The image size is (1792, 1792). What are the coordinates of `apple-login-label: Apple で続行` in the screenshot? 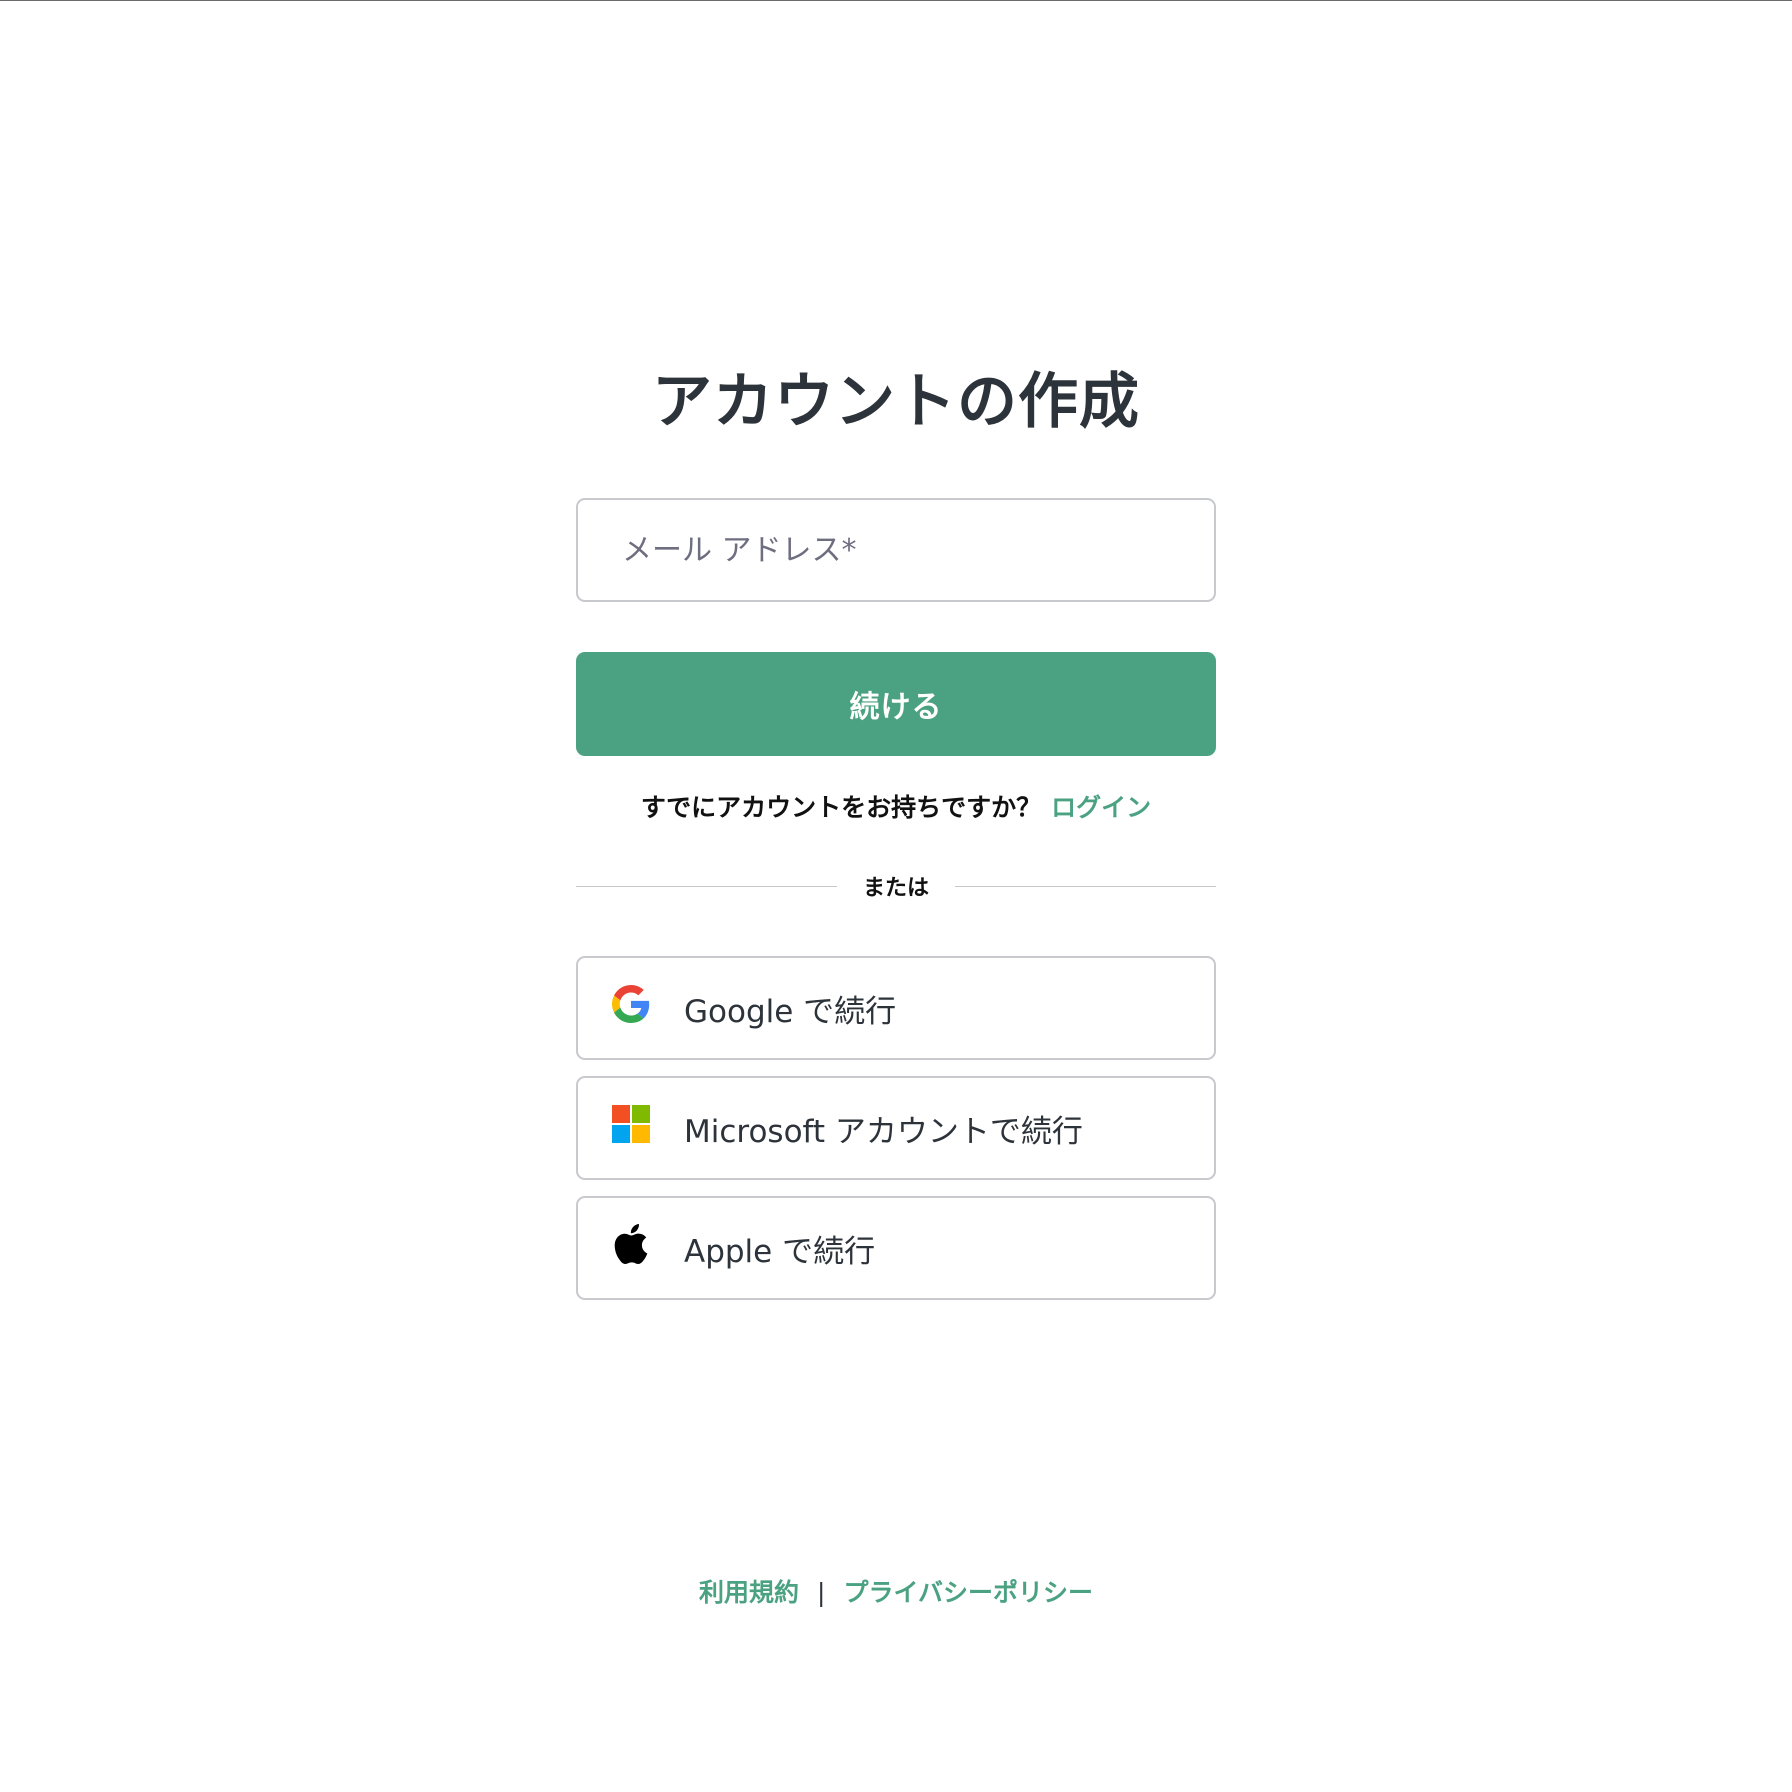 It's located at (780, 1251).